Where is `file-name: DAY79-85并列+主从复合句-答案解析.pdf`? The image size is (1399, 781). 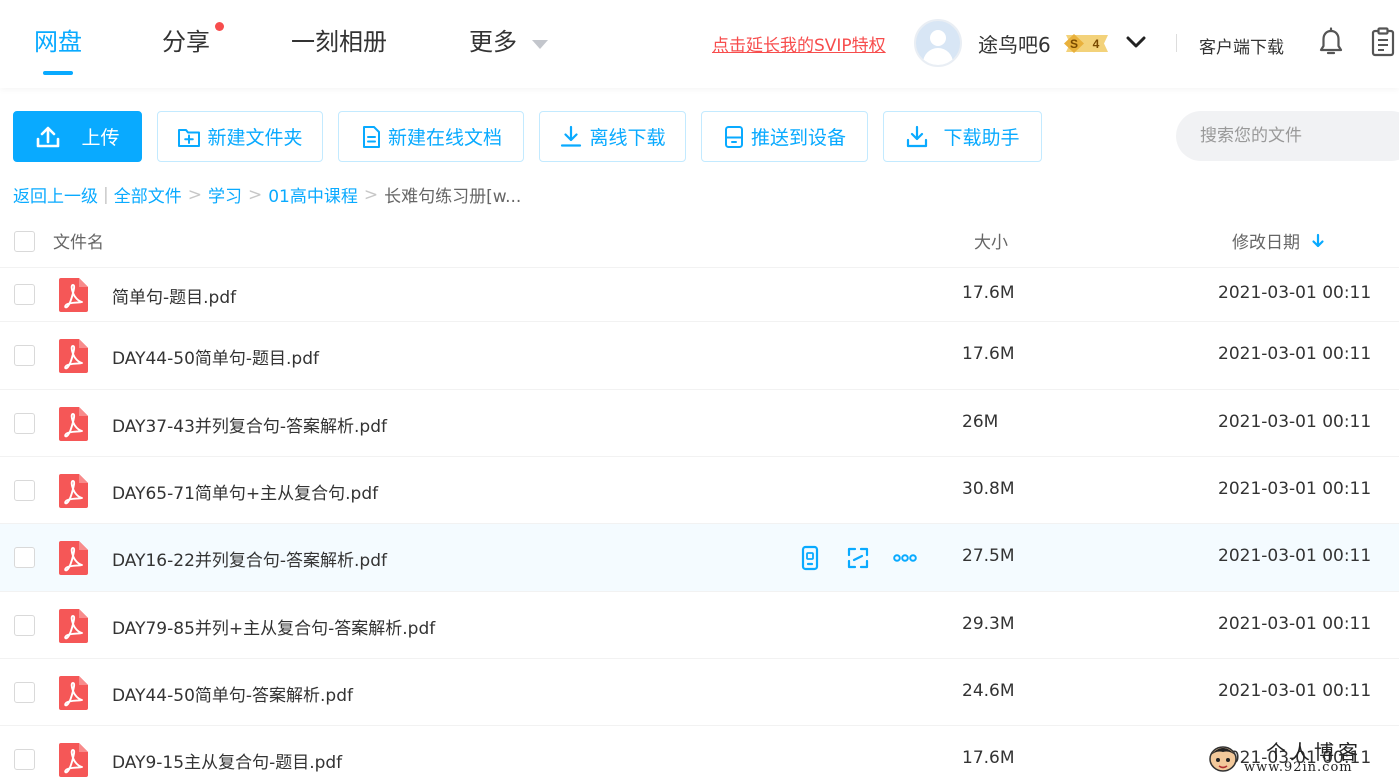 file-name: DAY79-85并列+主从复合句-答案解析.pdf is located at coordinates (273, 626).